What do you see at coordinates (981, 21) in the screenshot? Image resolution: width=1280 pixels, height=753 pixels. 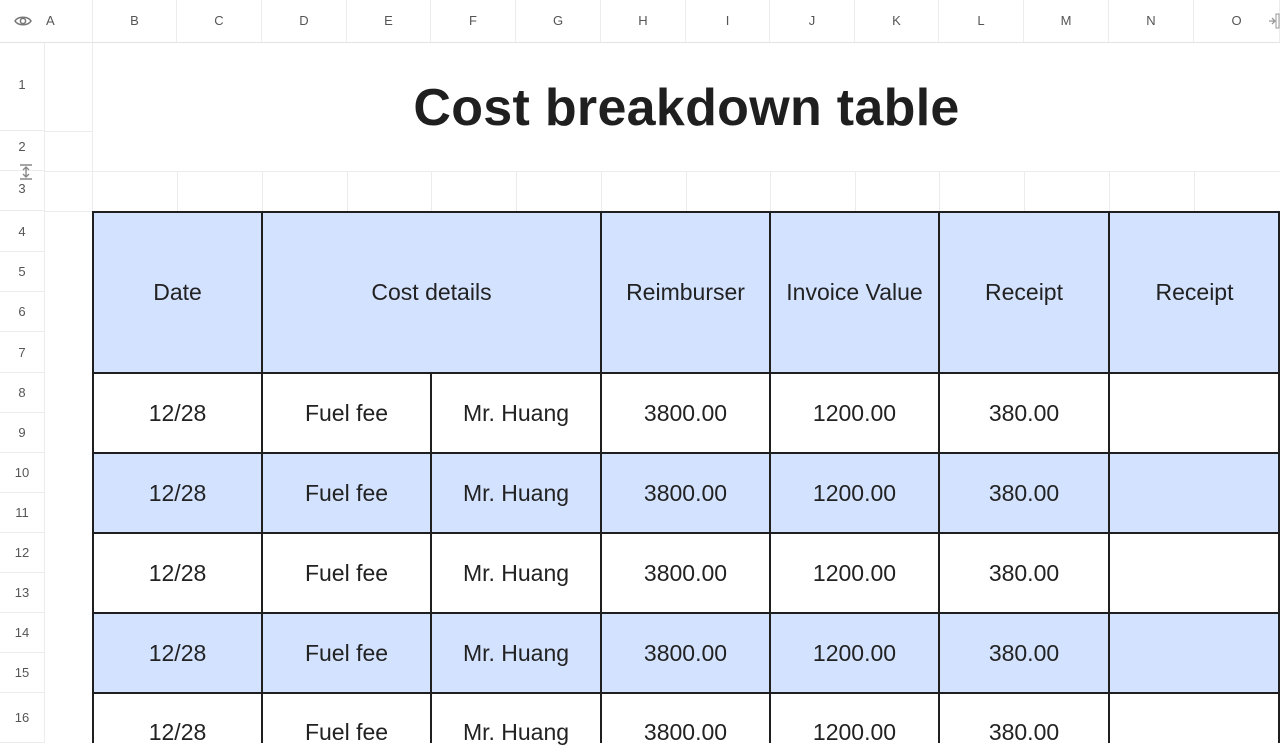 I see `column-header-l: L` at bounding box center [981, 21].